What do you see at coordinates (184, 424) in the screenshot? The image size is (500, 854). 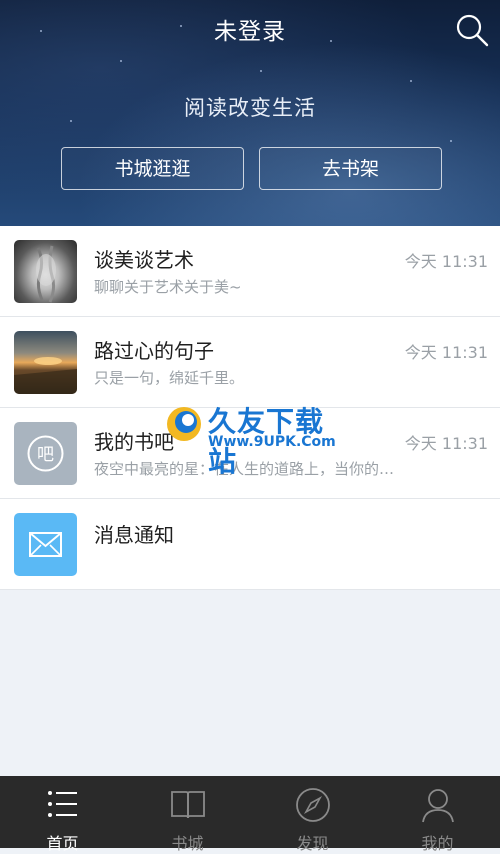 I see `watermark-logo-icon` at bounding box center [184, 424].